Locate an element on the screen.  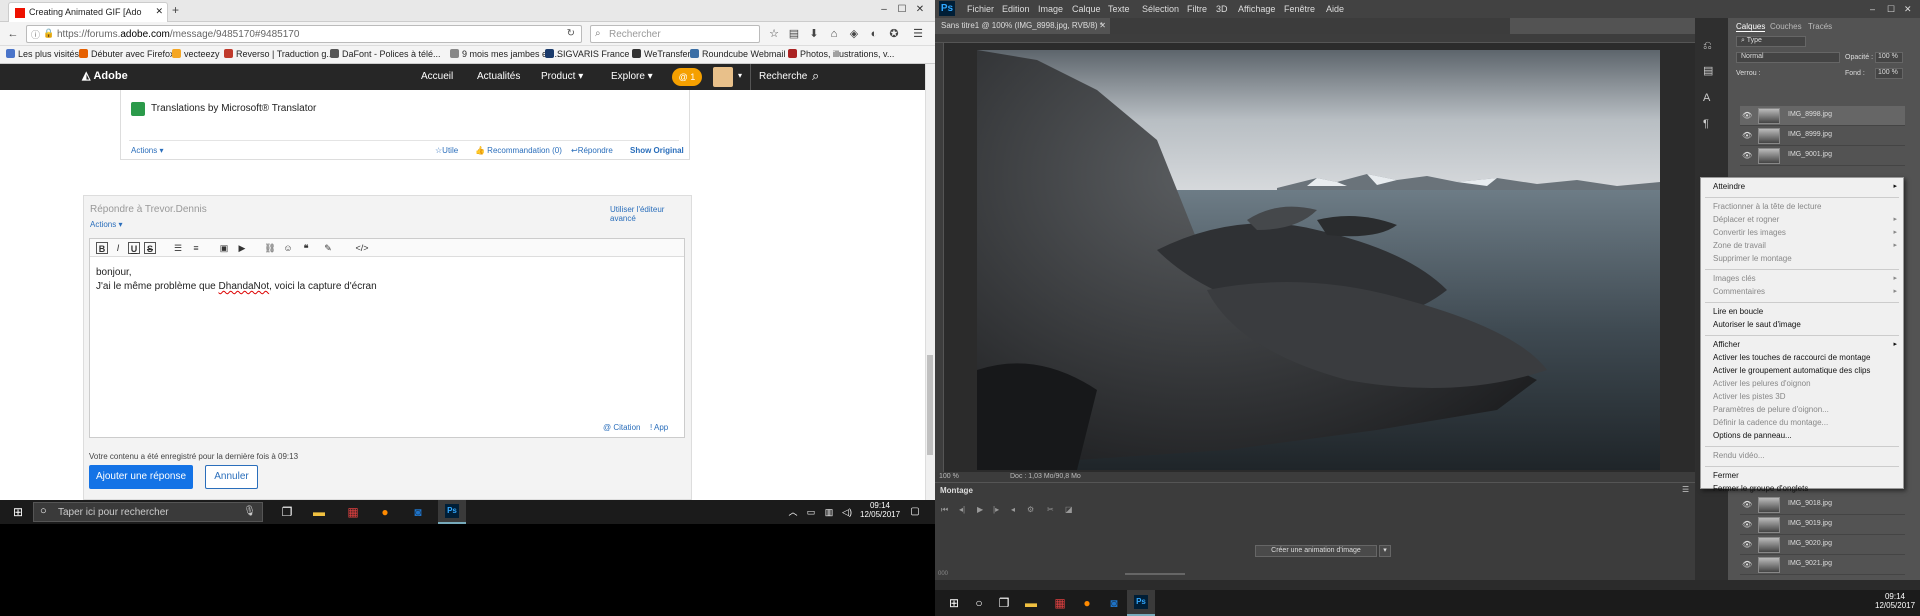
properties-icon: ▤ is located at coordinates (1708, 70).